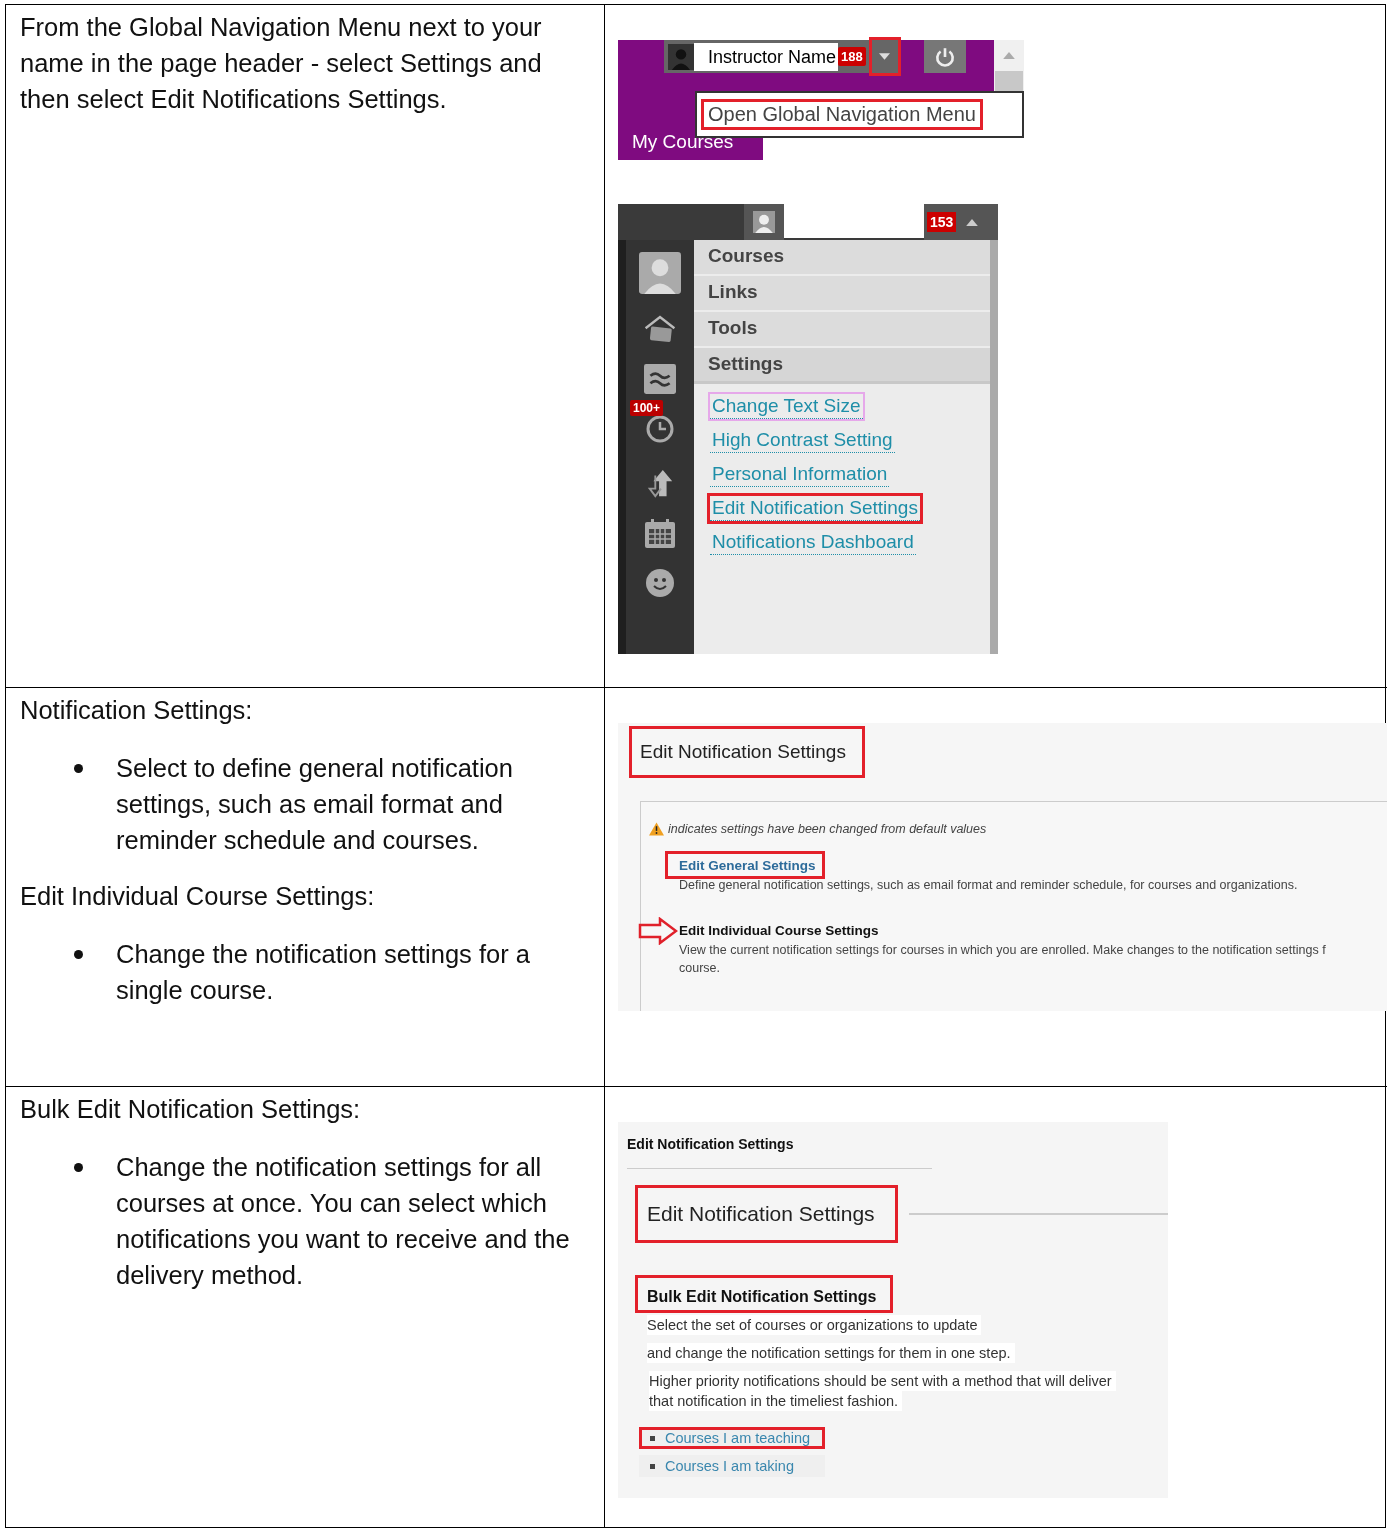  Describe the element at coordinates (700, 968) in the screenshot. I see `description-text: course.` at that location.